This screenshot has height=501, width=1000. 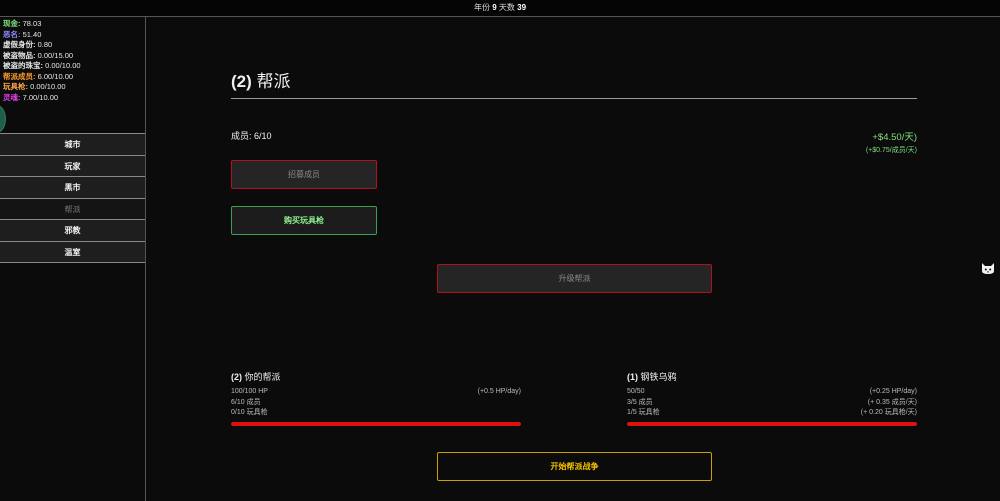 I want to click on stat-fake-id: 虚假身份: 0.80, so click(x=28, y=44).